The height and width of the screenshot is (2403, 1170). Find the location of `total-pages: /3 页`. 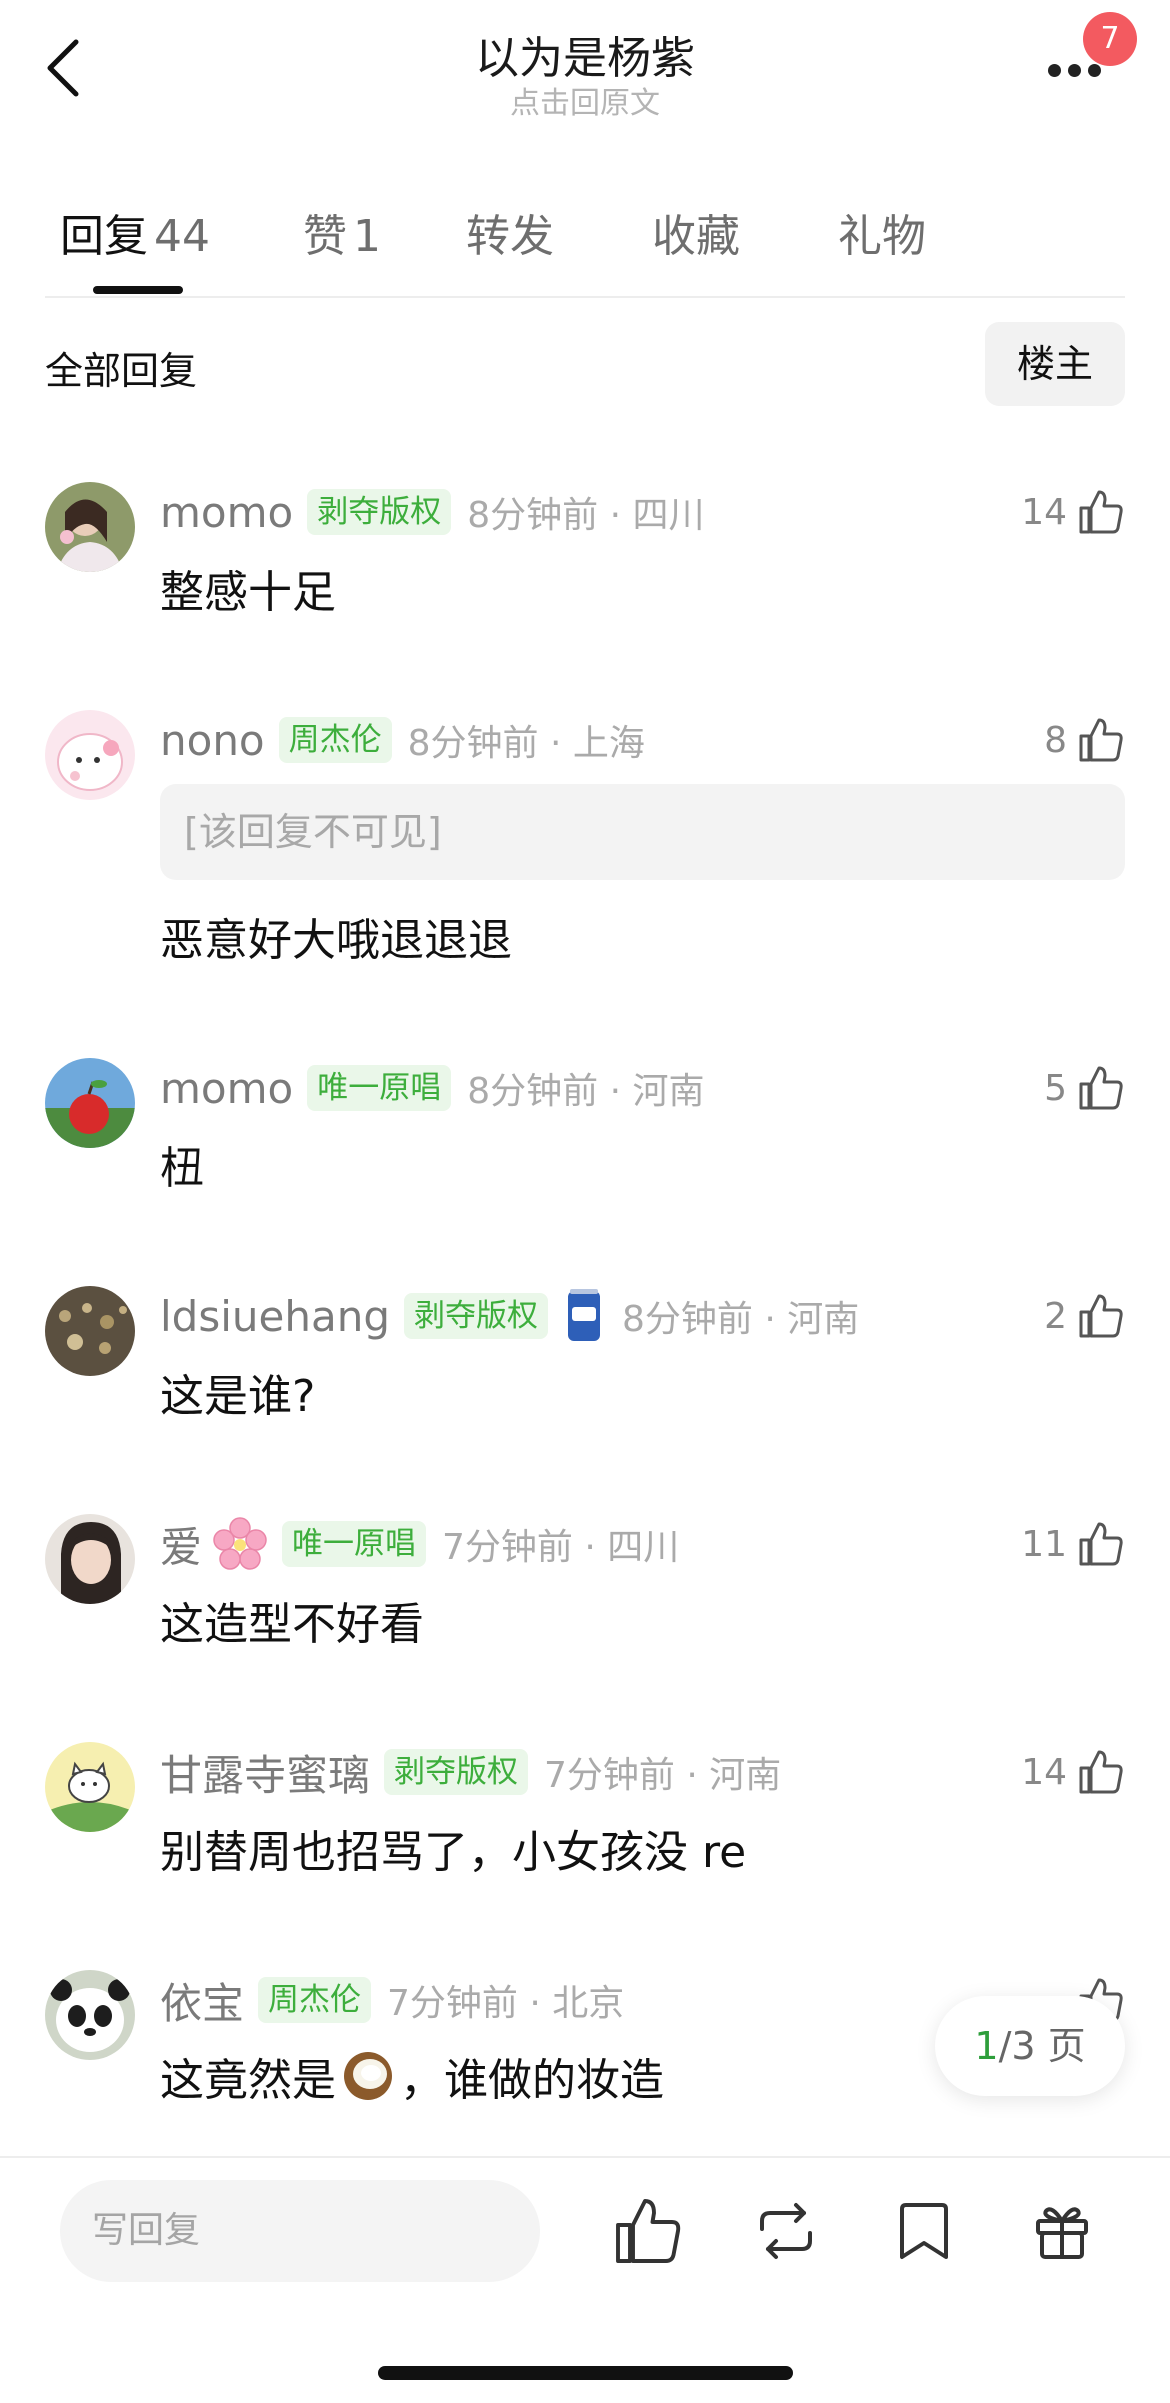

total-pages: /3 页 is located at coordinates (1042, 2046).